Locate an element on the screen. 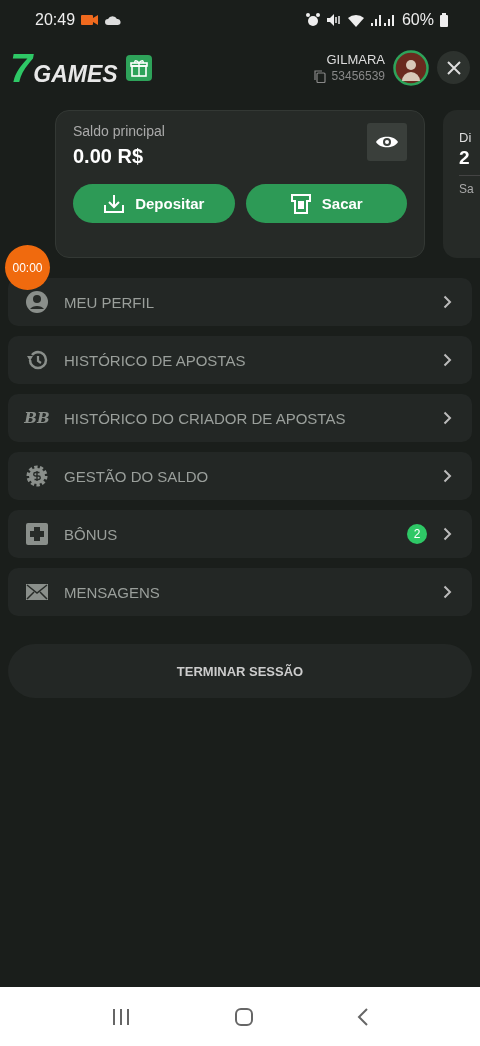  gift-icon is located at coordinates (138, 67).